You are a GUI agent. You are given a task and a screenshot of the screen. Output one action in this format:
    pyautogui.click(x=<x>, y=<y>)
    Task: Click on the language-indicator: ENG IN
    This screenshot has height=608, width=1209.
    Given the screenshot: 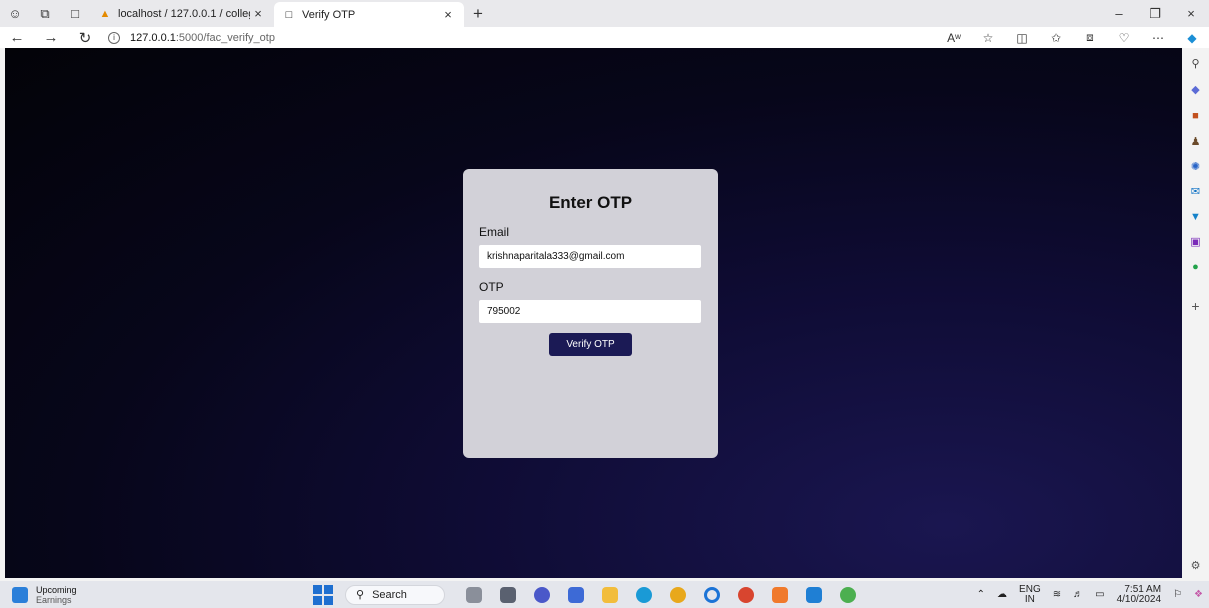 What is the action you would take?
    pyautogui.click(x=1030, y=594)
    